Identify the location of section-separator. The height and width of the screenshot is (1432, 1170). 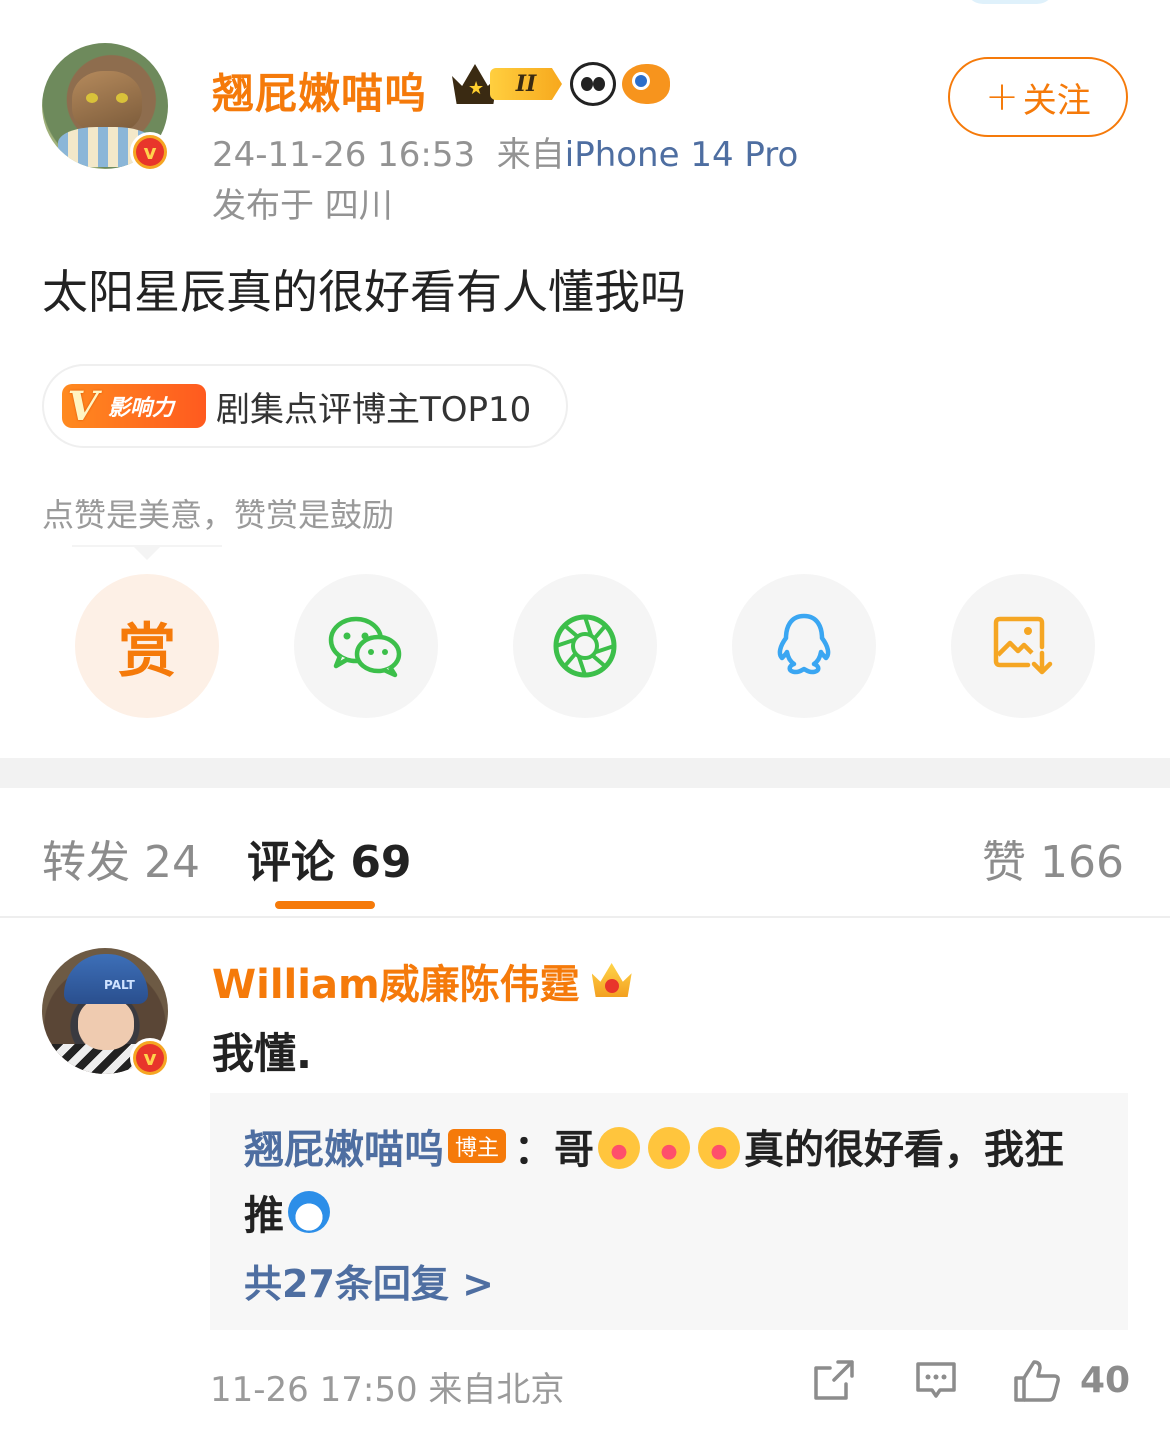
(585, 773).